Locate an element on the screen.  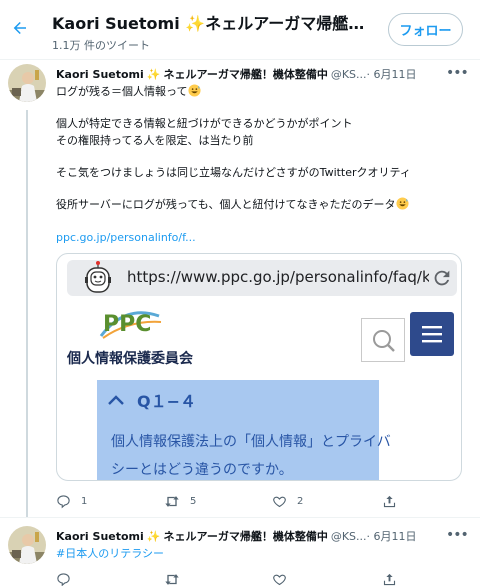
follow-button: フォロー is located at coordinates (425, 29).